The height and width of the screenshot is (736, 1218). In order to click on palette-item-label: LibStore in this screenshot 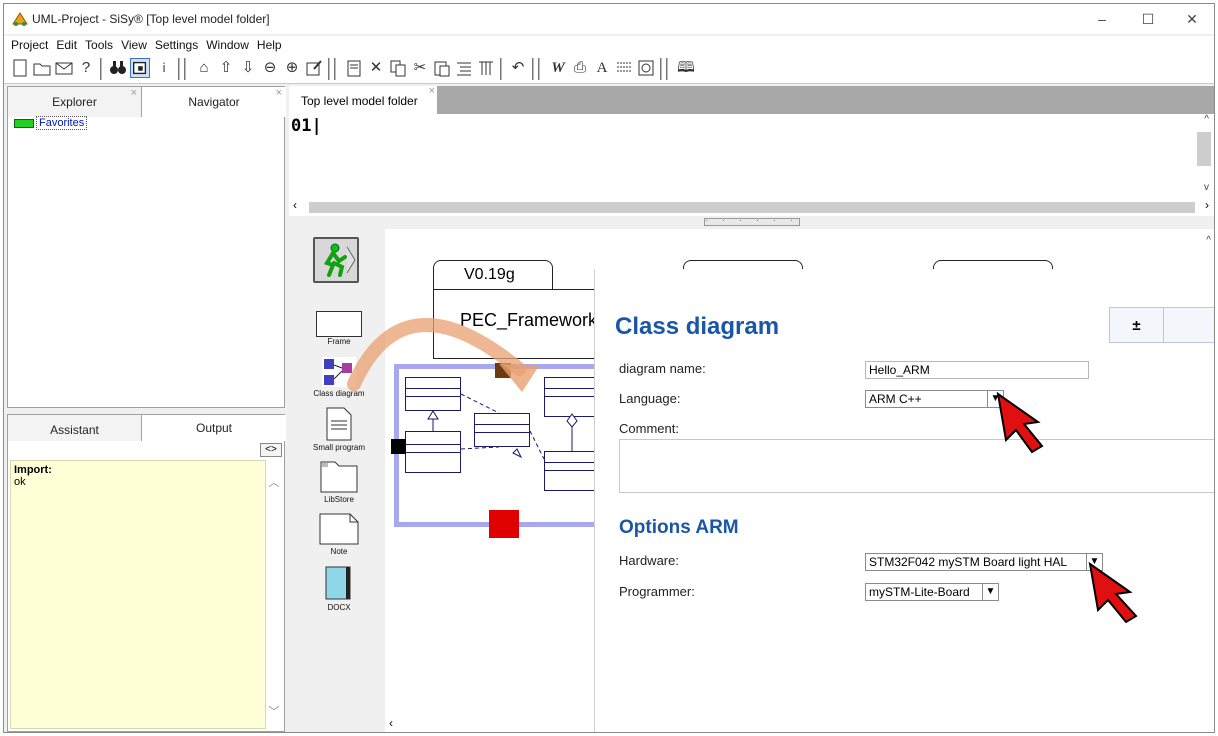, I will do `click(339, 499)`.